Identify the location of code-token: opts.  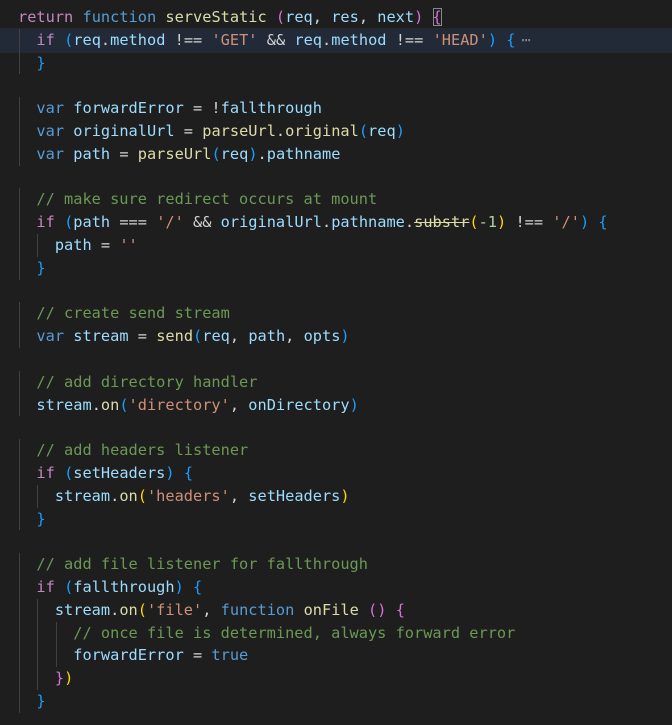
(322, 336).